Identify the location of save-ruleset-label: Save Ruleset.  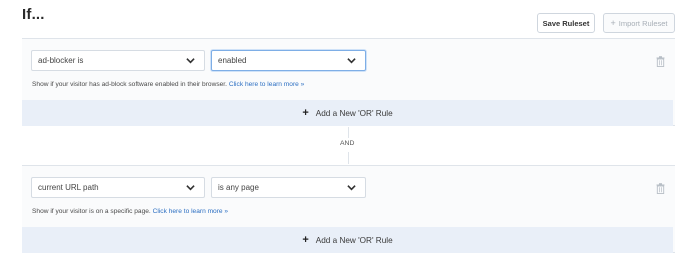
(566, 23).